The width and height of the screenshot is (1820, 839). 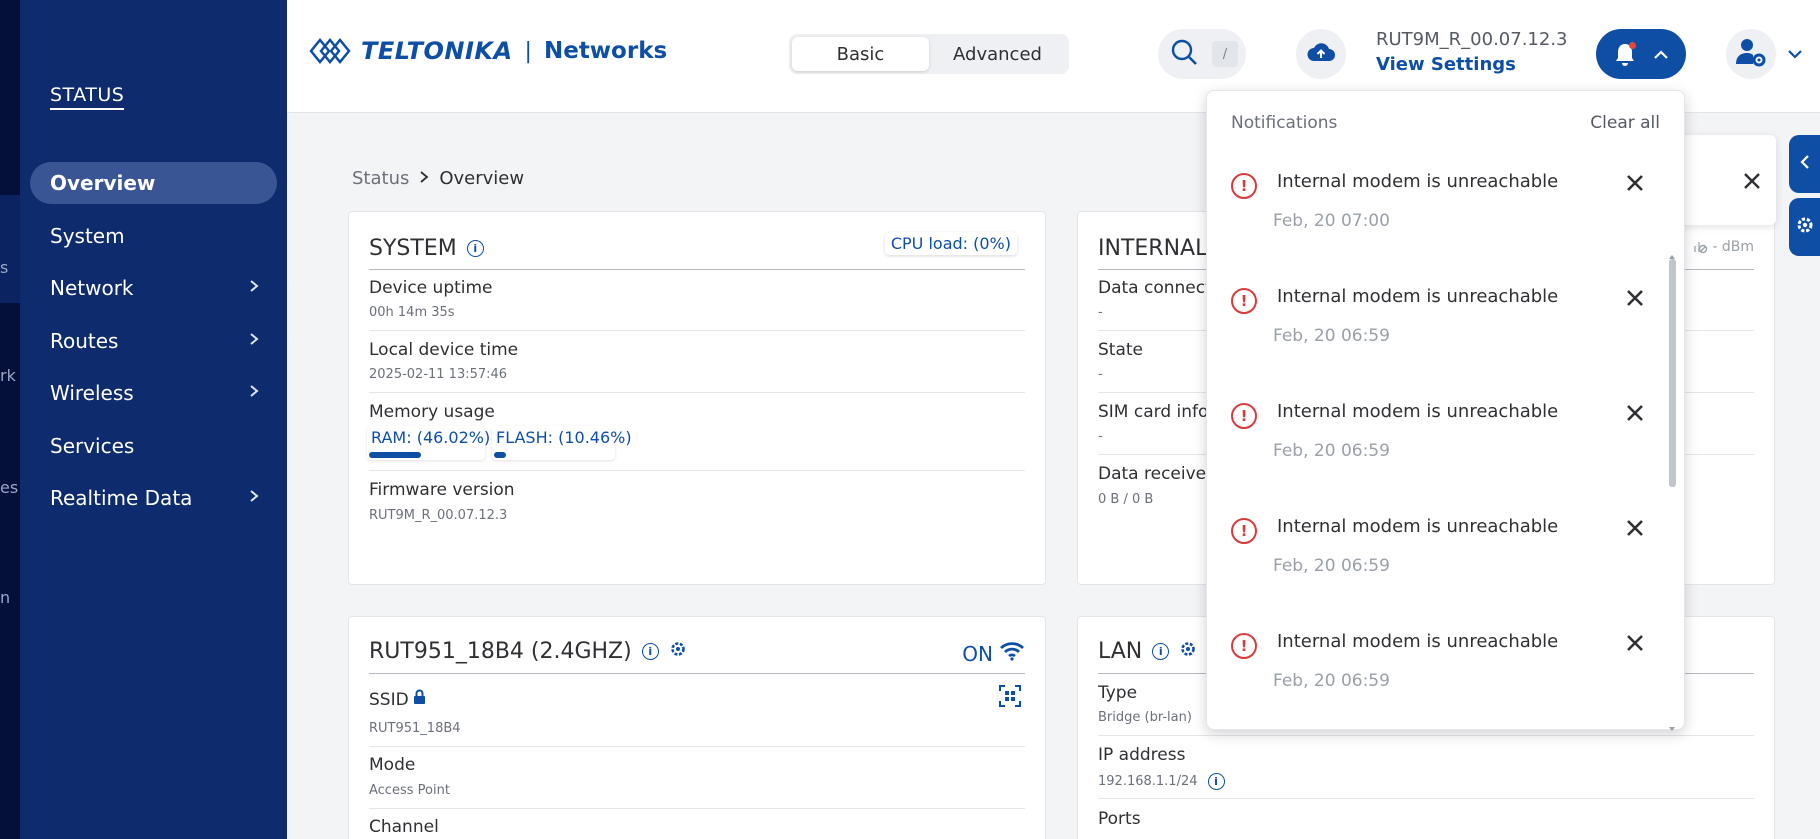 What do you see at coordinates (1472, 52) in the screenshot?
I see `firmware-info: RUT9M_R_00.07.12.3 View Settings` at bounding box center [1472, 52].